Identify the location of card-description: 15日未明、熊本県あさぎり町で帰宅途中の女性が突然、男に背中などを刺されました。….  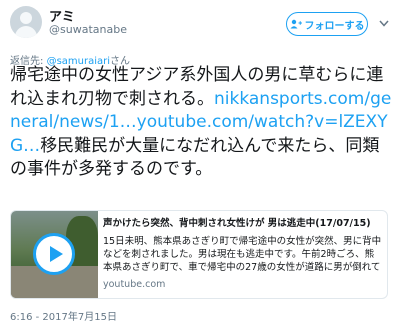
(242, 254).